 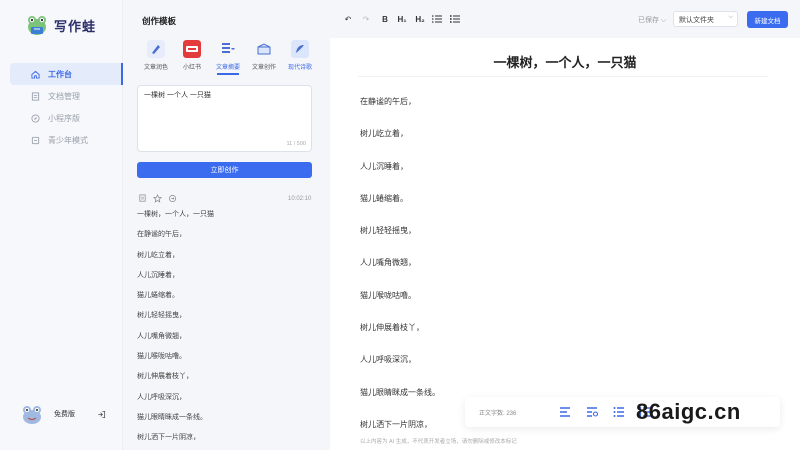 What do you see at coordinates (384, 166) in the screenshot?
I see `document-line: 人儿沉睡着，` at bounding box center [384, 166].